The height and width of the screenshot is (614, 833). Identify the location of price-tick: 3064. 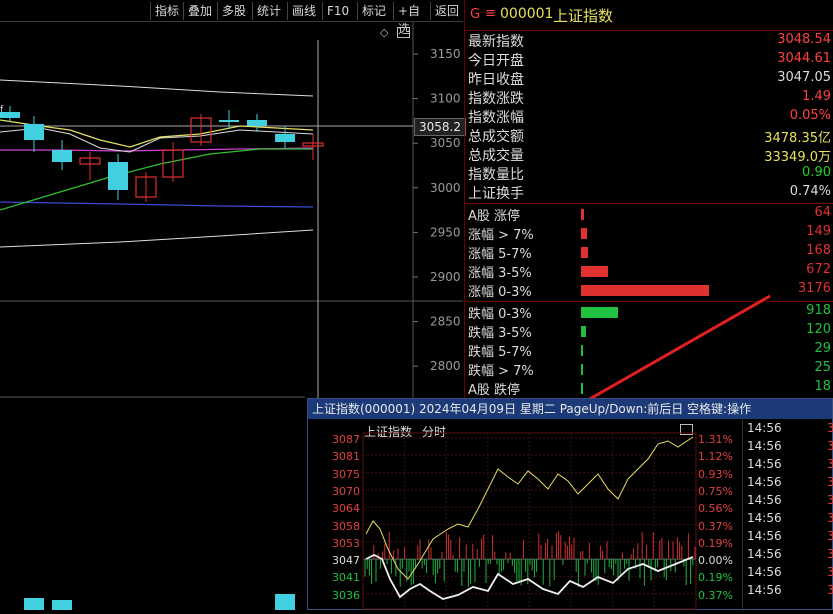
(346, 509).